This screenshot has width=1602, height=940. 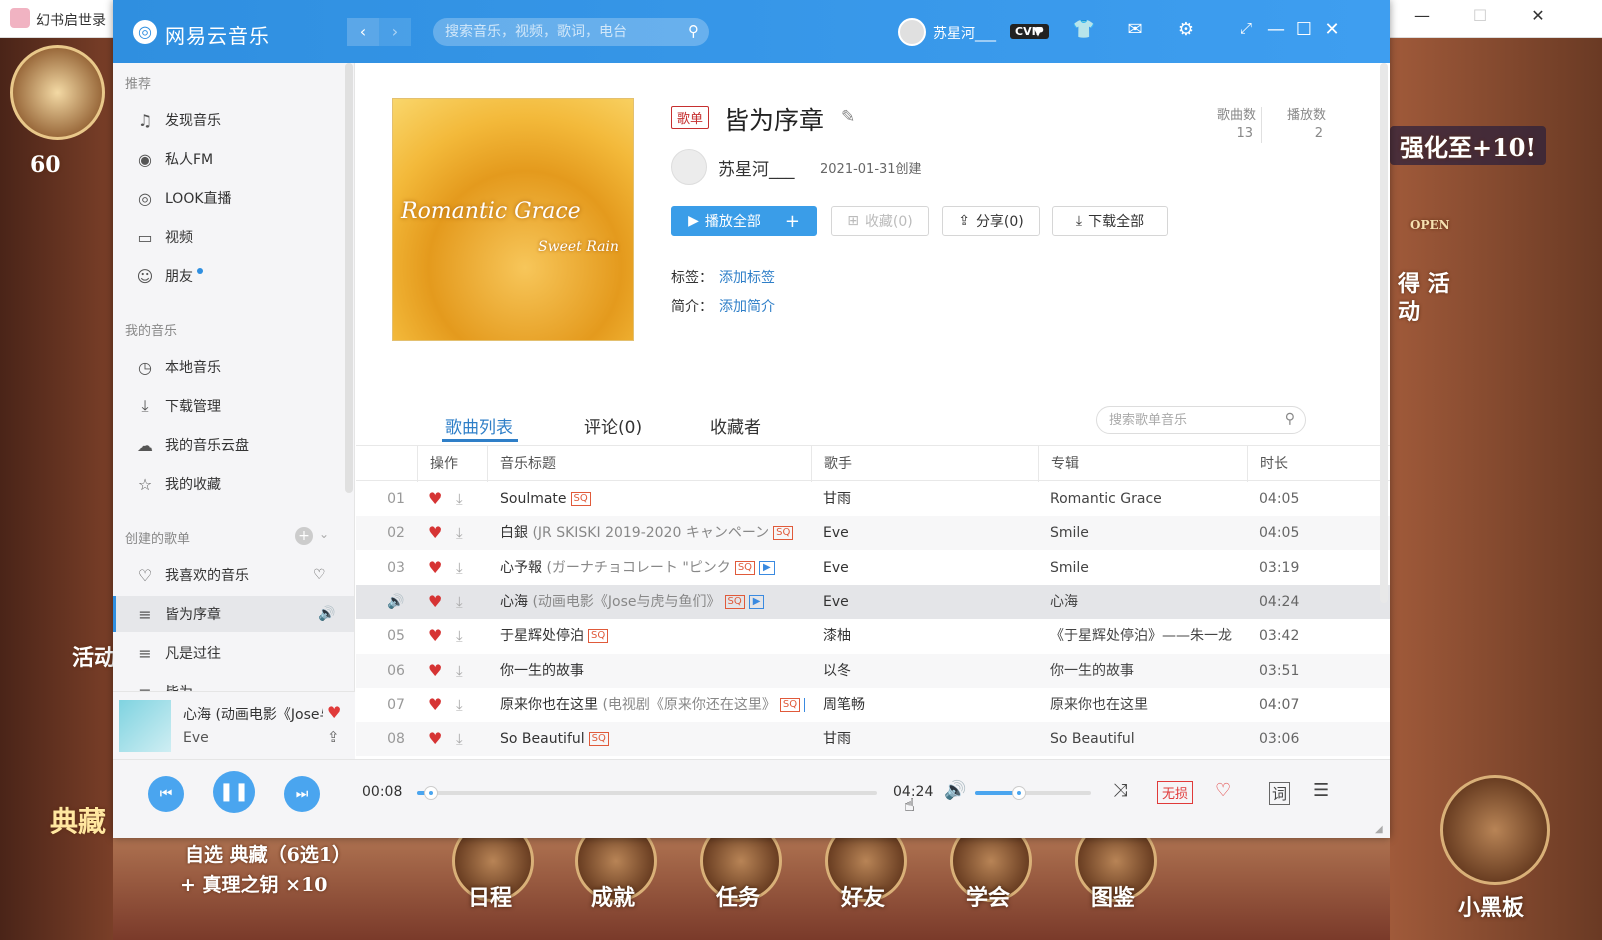 I want to click on table-row: 01 ♥ ⤓ Soulmate SQ 甘雨 Romantic Grace 04:05, so click(x=873, y=499).